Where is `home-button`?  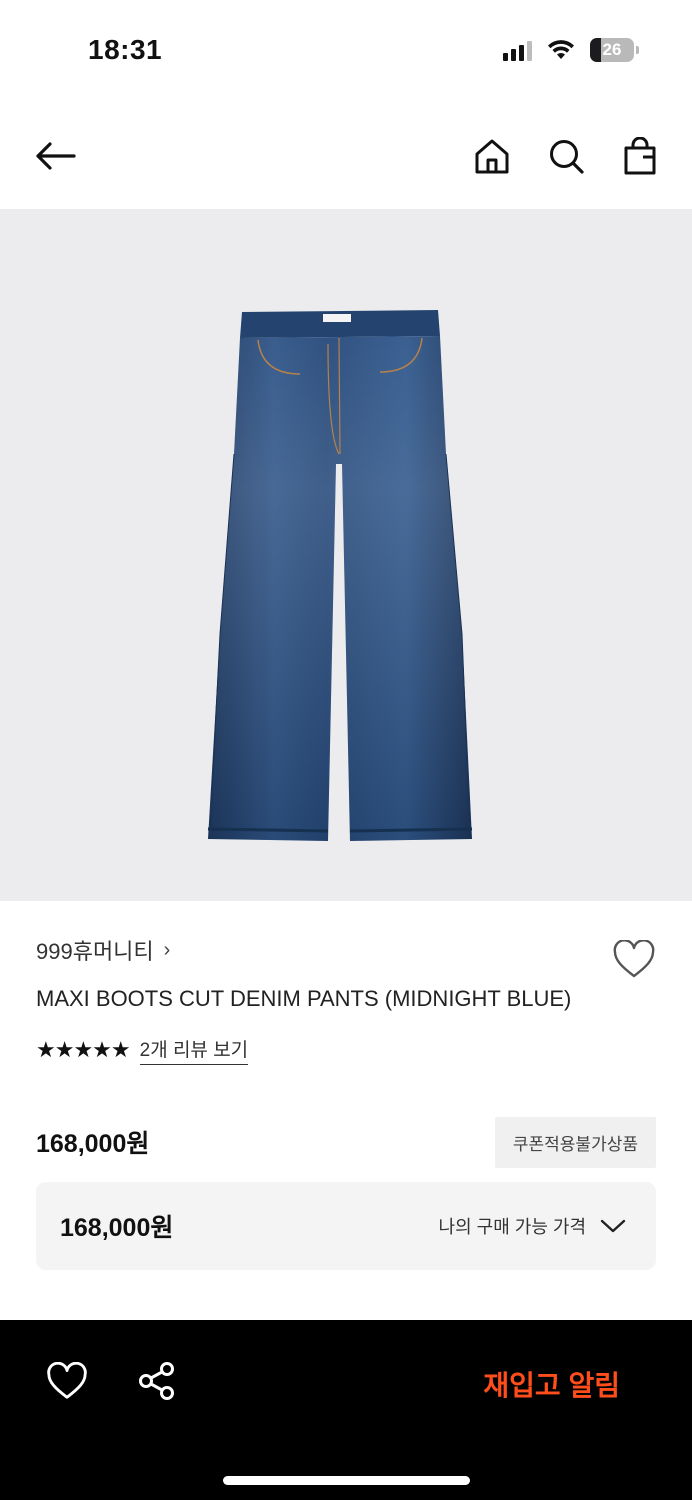
home-button is located at coordinates (492, 156).